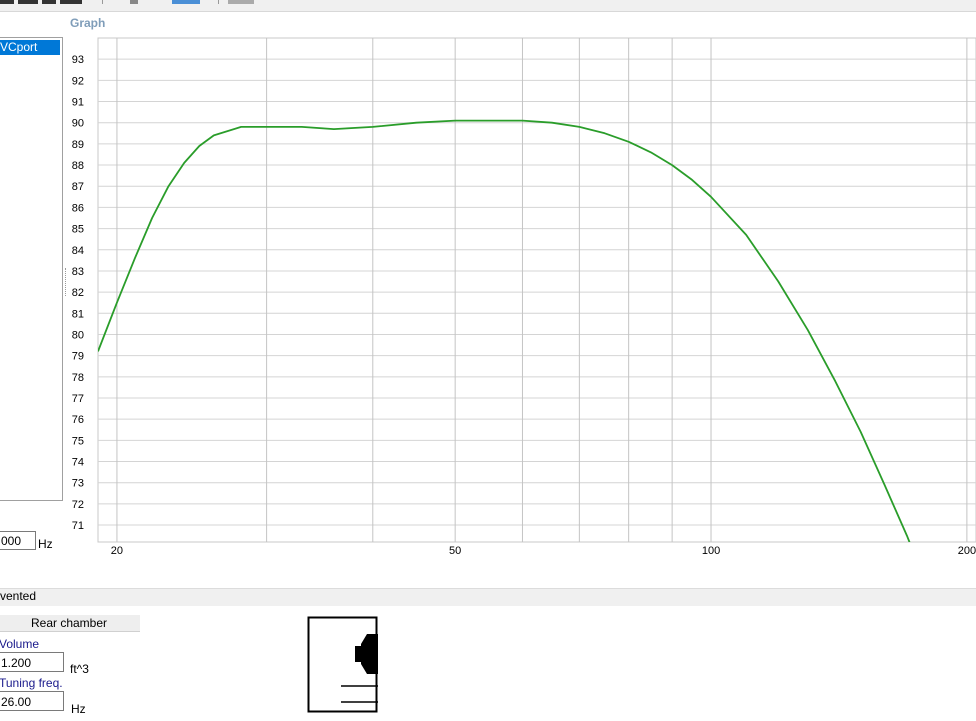 Image resolution: width=976 pixels, height=721 pixels. What do you see at coordinates (18, 596) in the screenshot?
I see `box-type-label: vented` at bounding box center [18, 596].